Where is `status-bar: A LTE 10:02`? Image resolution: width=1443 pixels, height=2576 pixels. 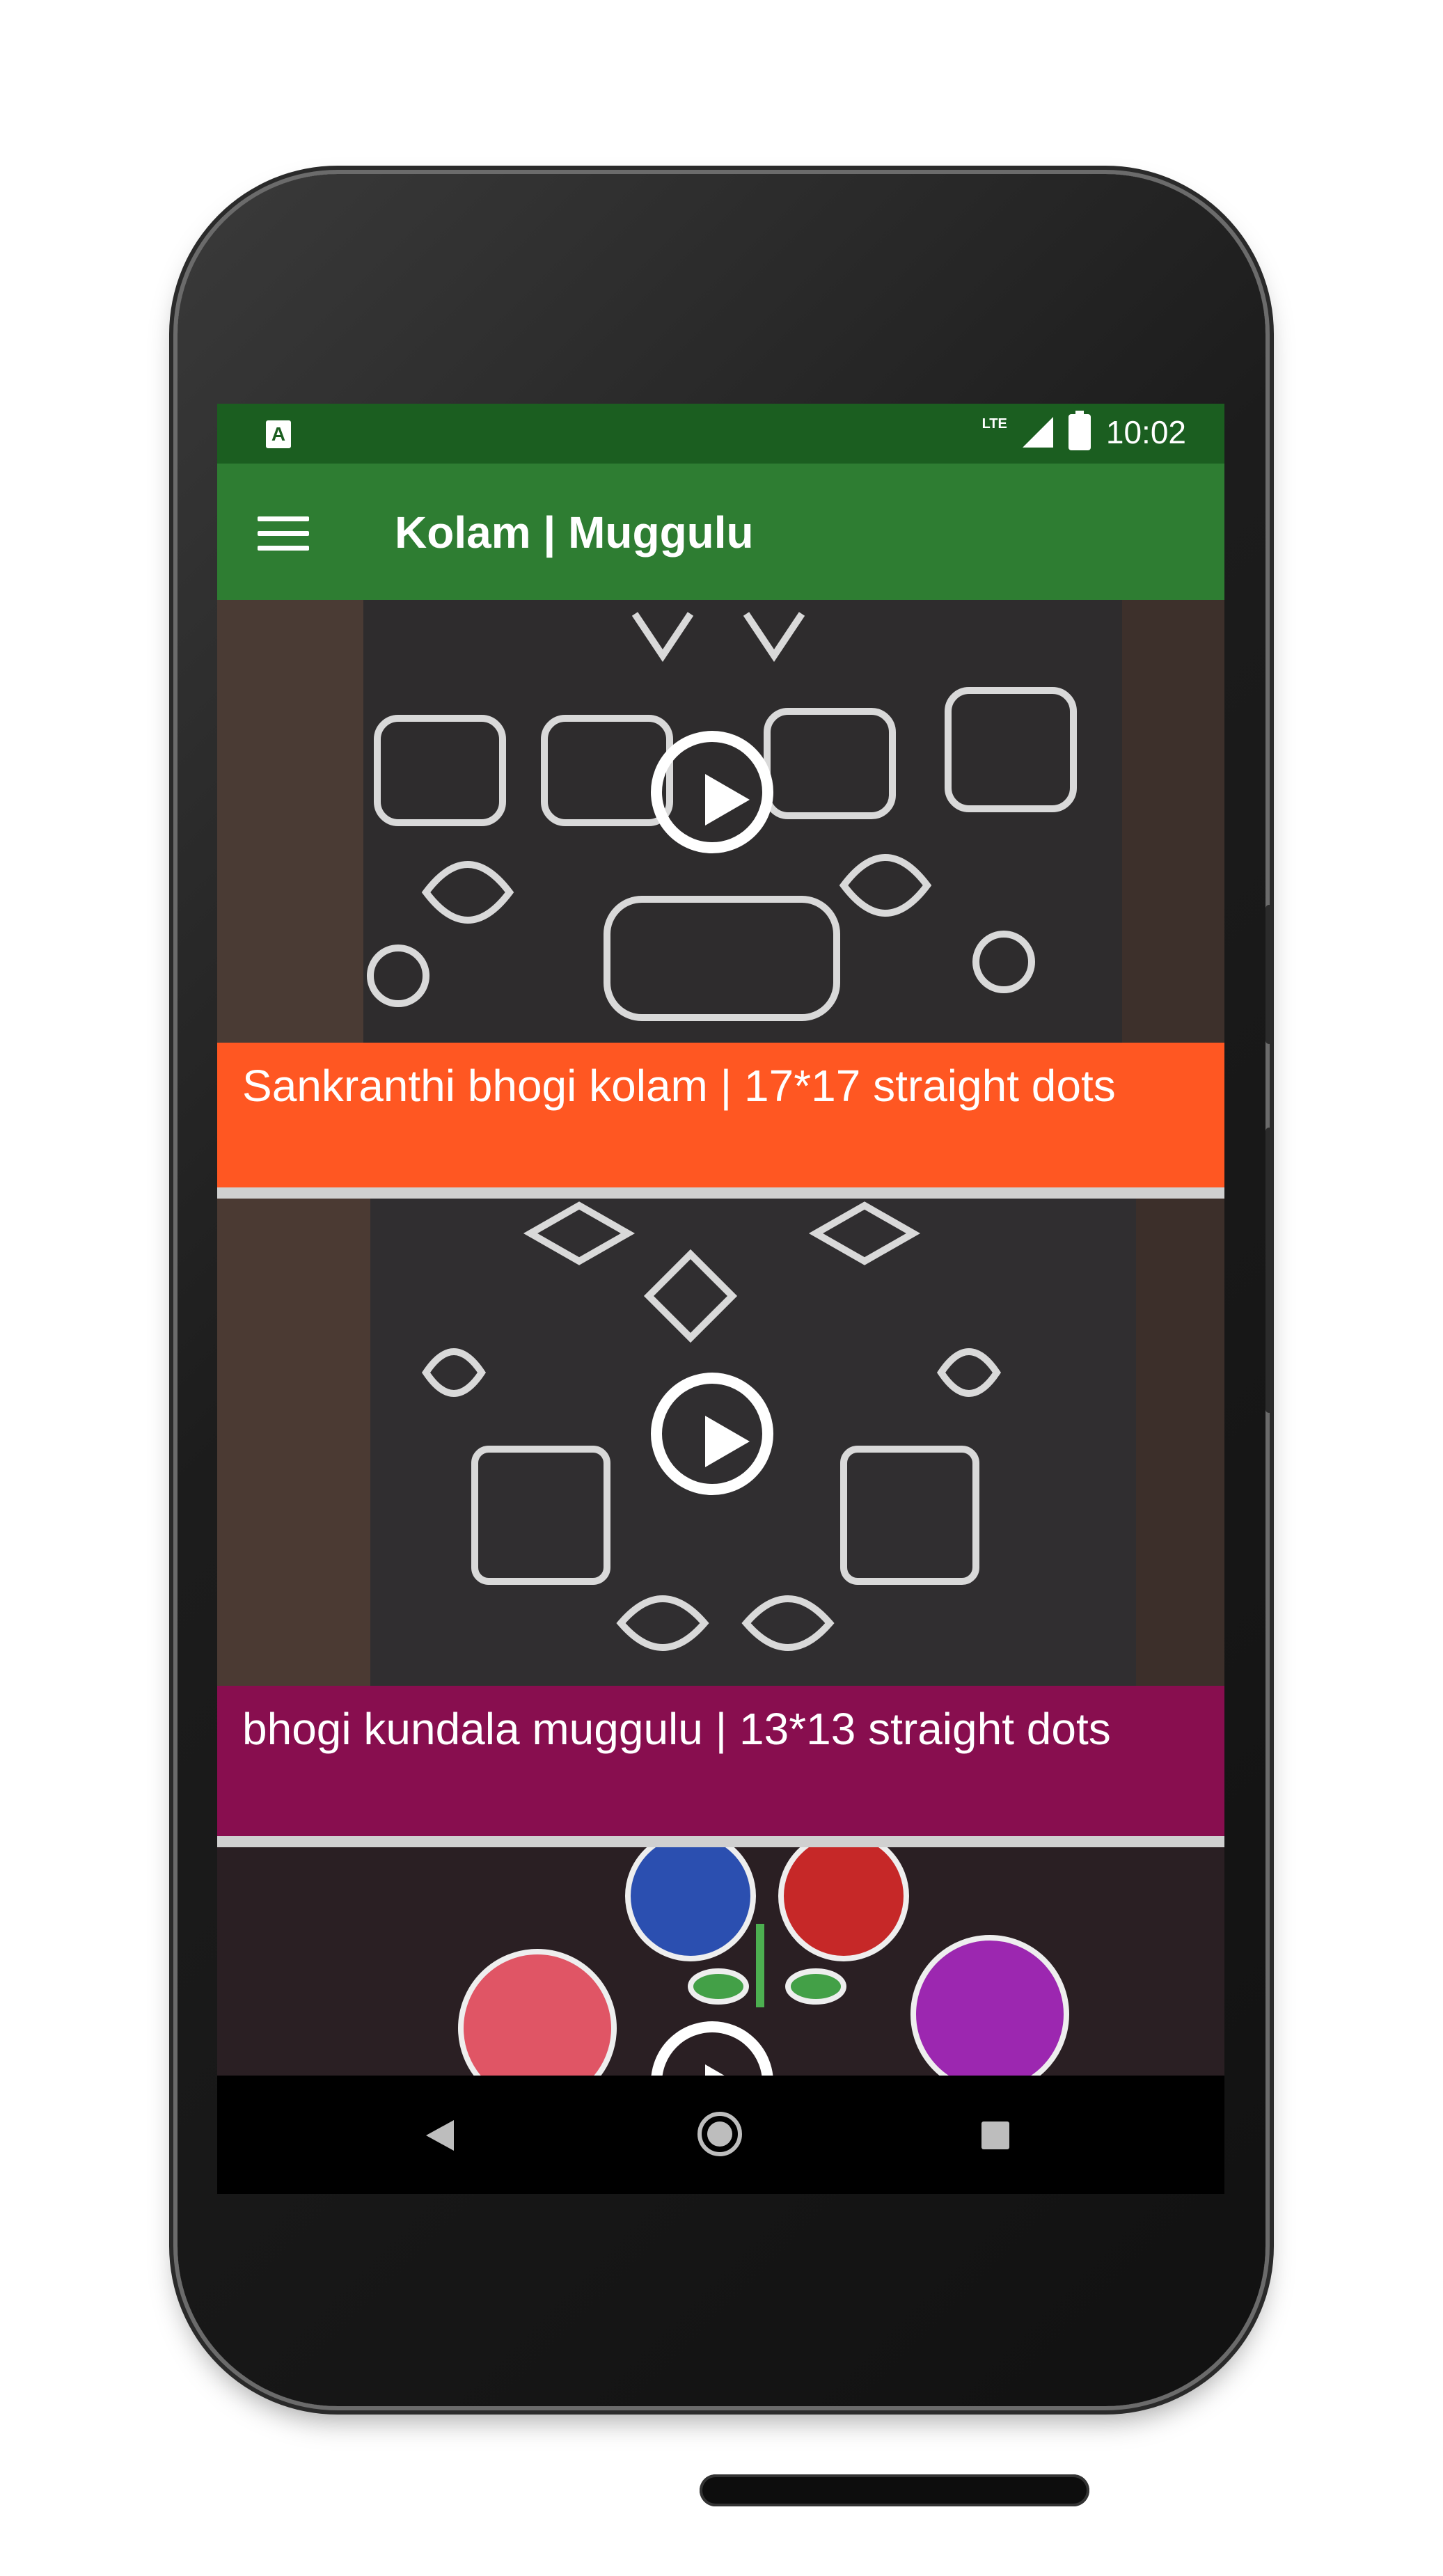
status-bar: A LTE 10:02 is located at coordinates (720, 434).